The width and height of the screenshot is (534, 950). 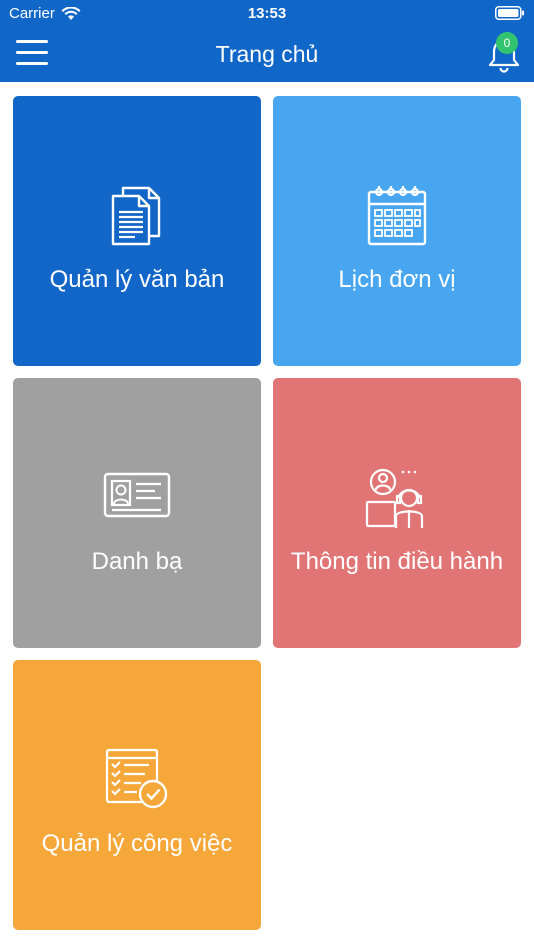 I want to click on tile-label: Lịch đơn vị, so click(x=397, y=279).